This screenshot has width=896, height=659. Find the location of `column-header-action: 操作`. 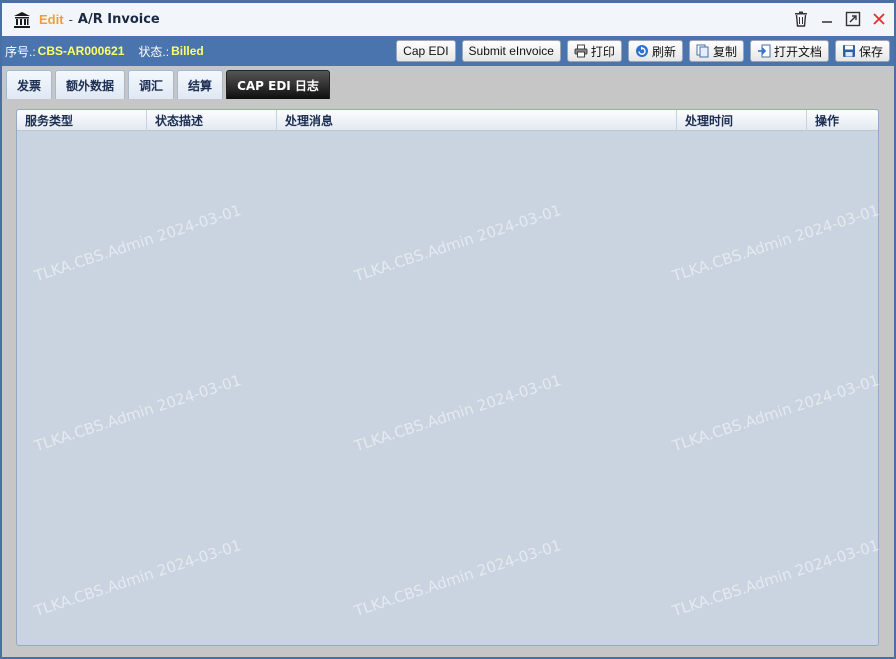

column-header-action: 操作 is located at coordinates (842, 120).